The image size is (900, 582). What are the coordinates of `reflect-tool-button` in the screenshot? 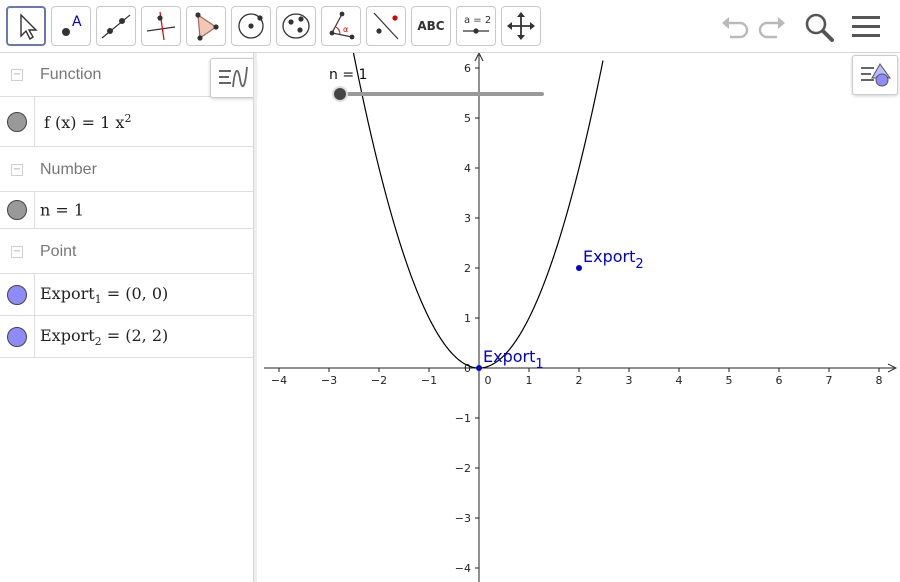 It's located at (386, 26).